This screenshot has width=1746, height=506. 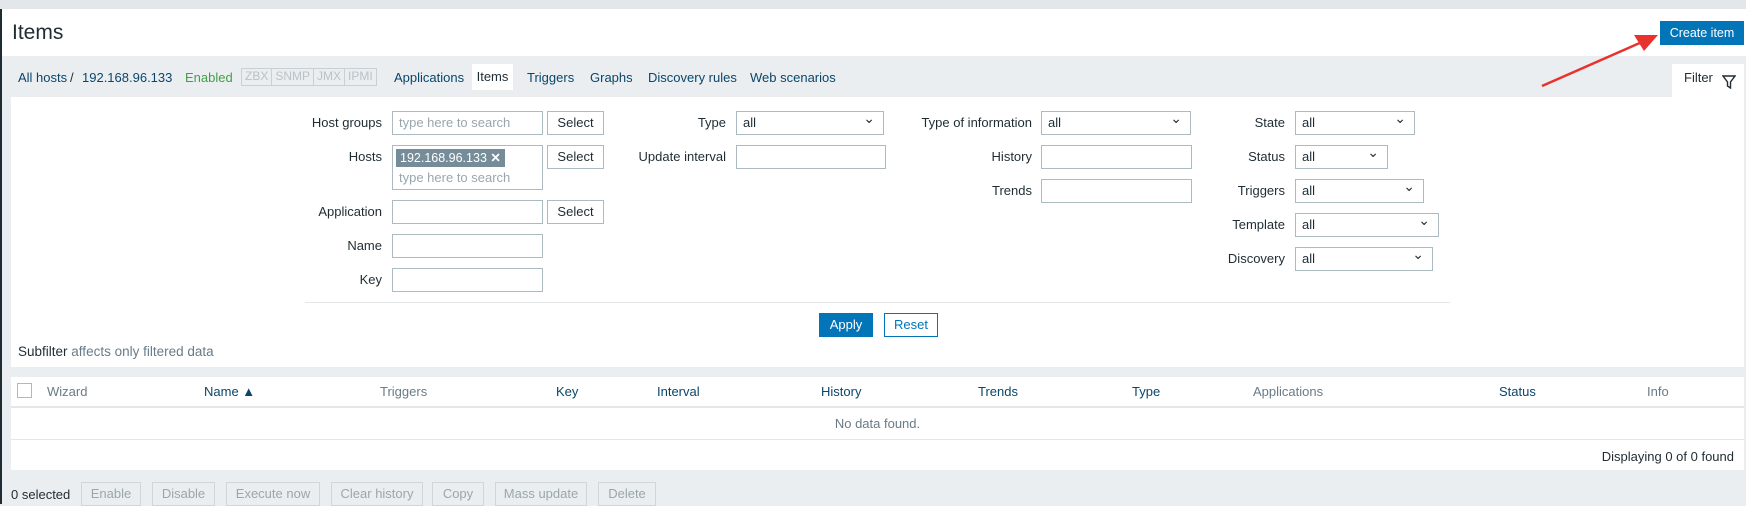 I want to click on col-status: Status, so click(x=1517, y=391).